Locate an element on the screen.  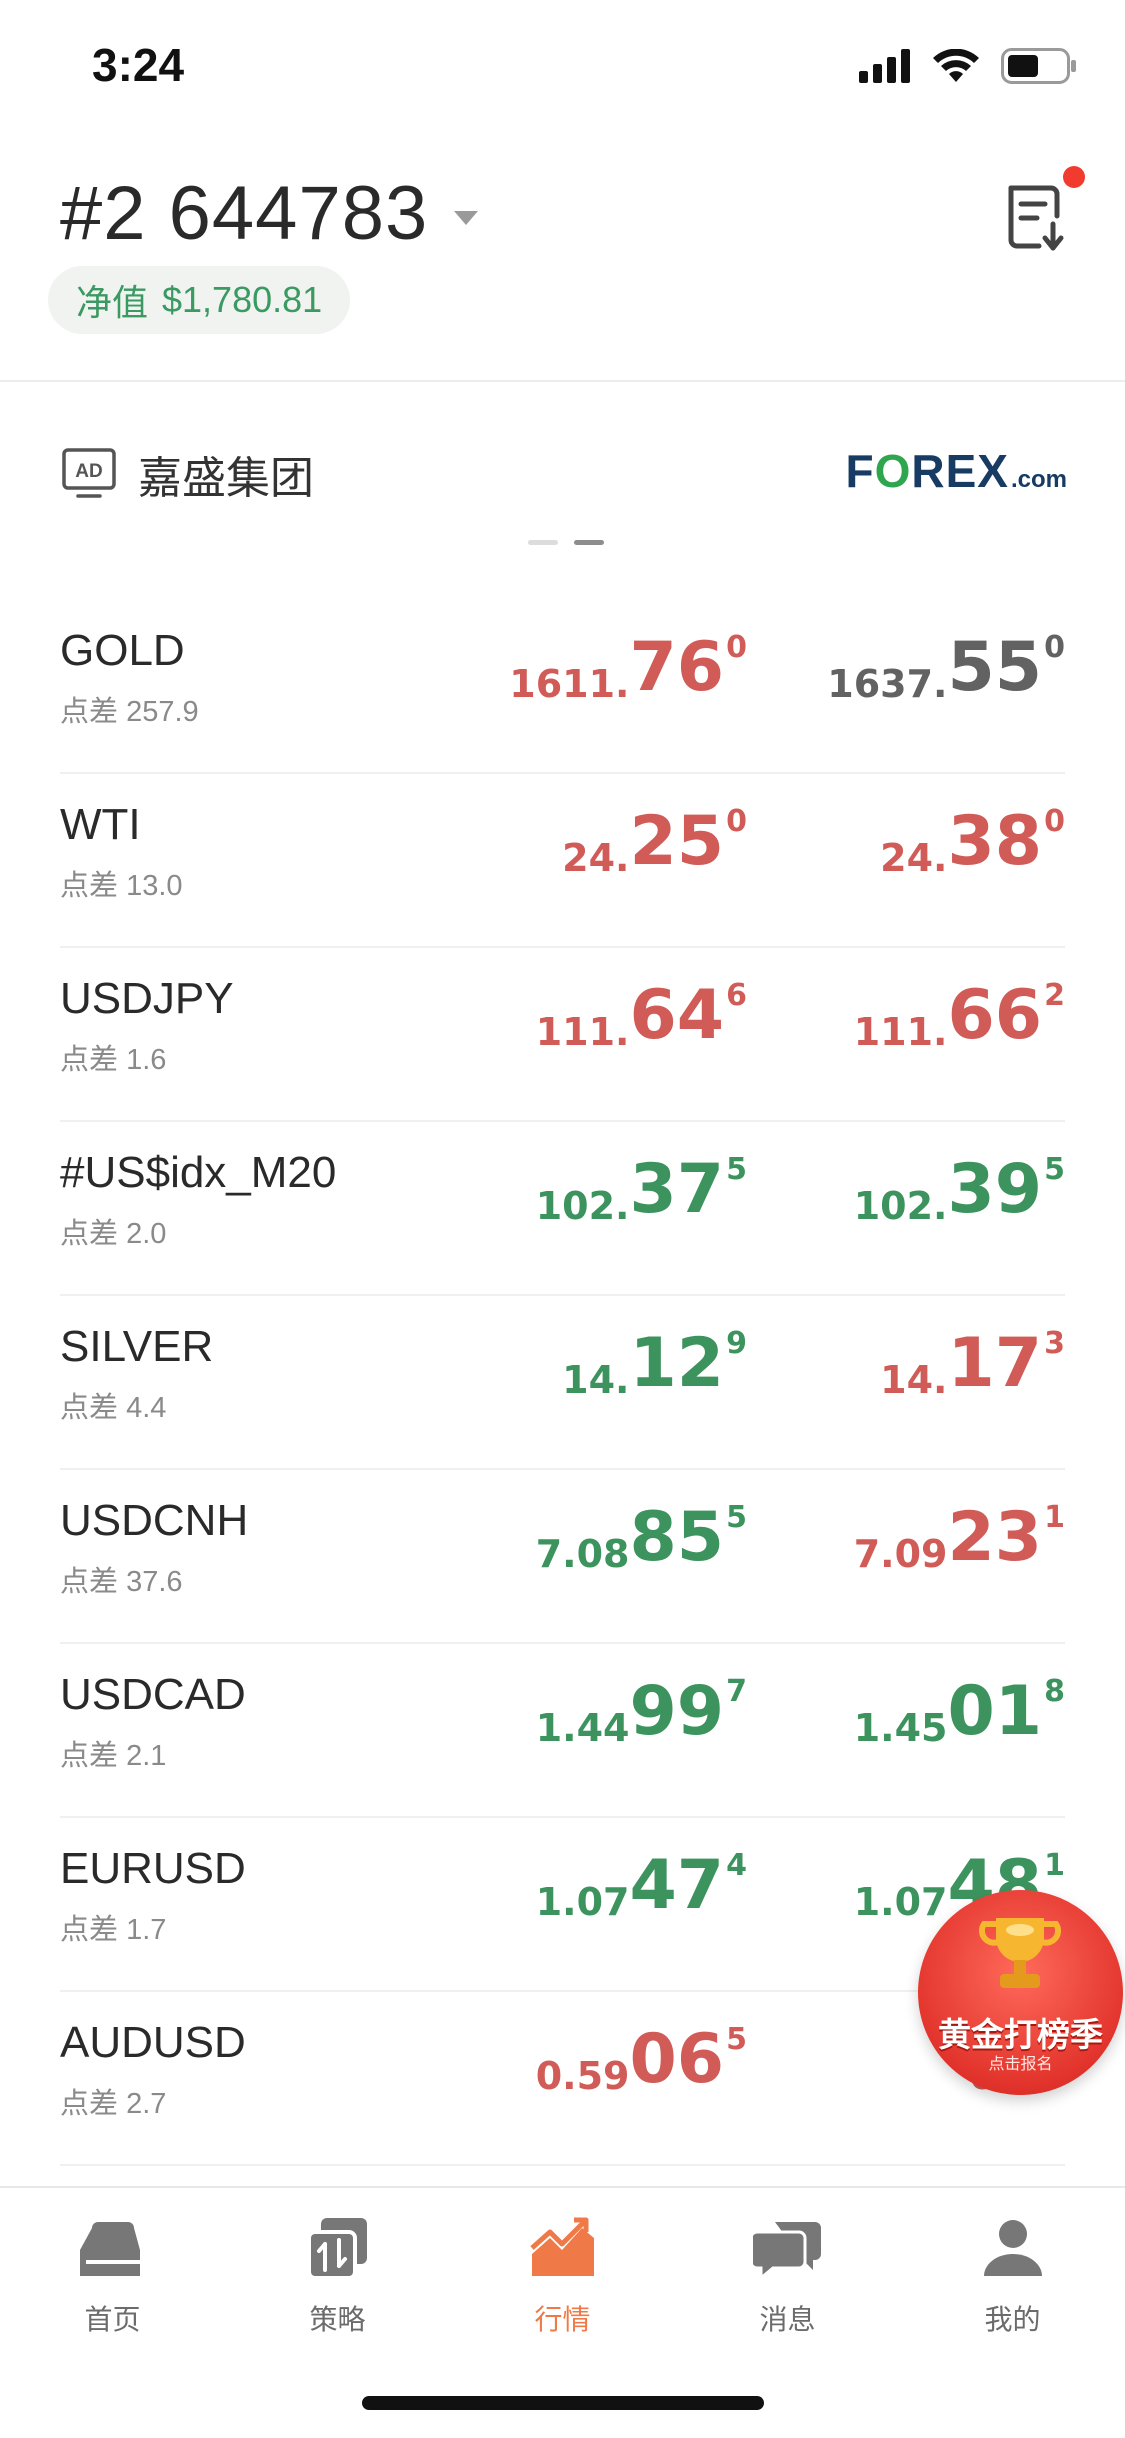
bid-price-big: 64 is located at coordinates (677, 1015).